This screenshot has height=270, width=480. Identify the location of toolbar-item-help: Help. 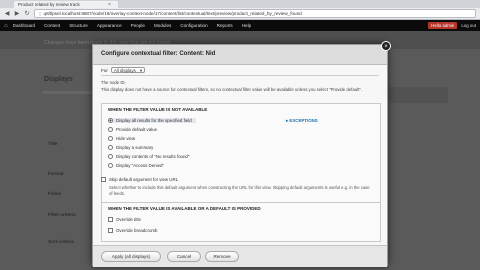
(246, 25).